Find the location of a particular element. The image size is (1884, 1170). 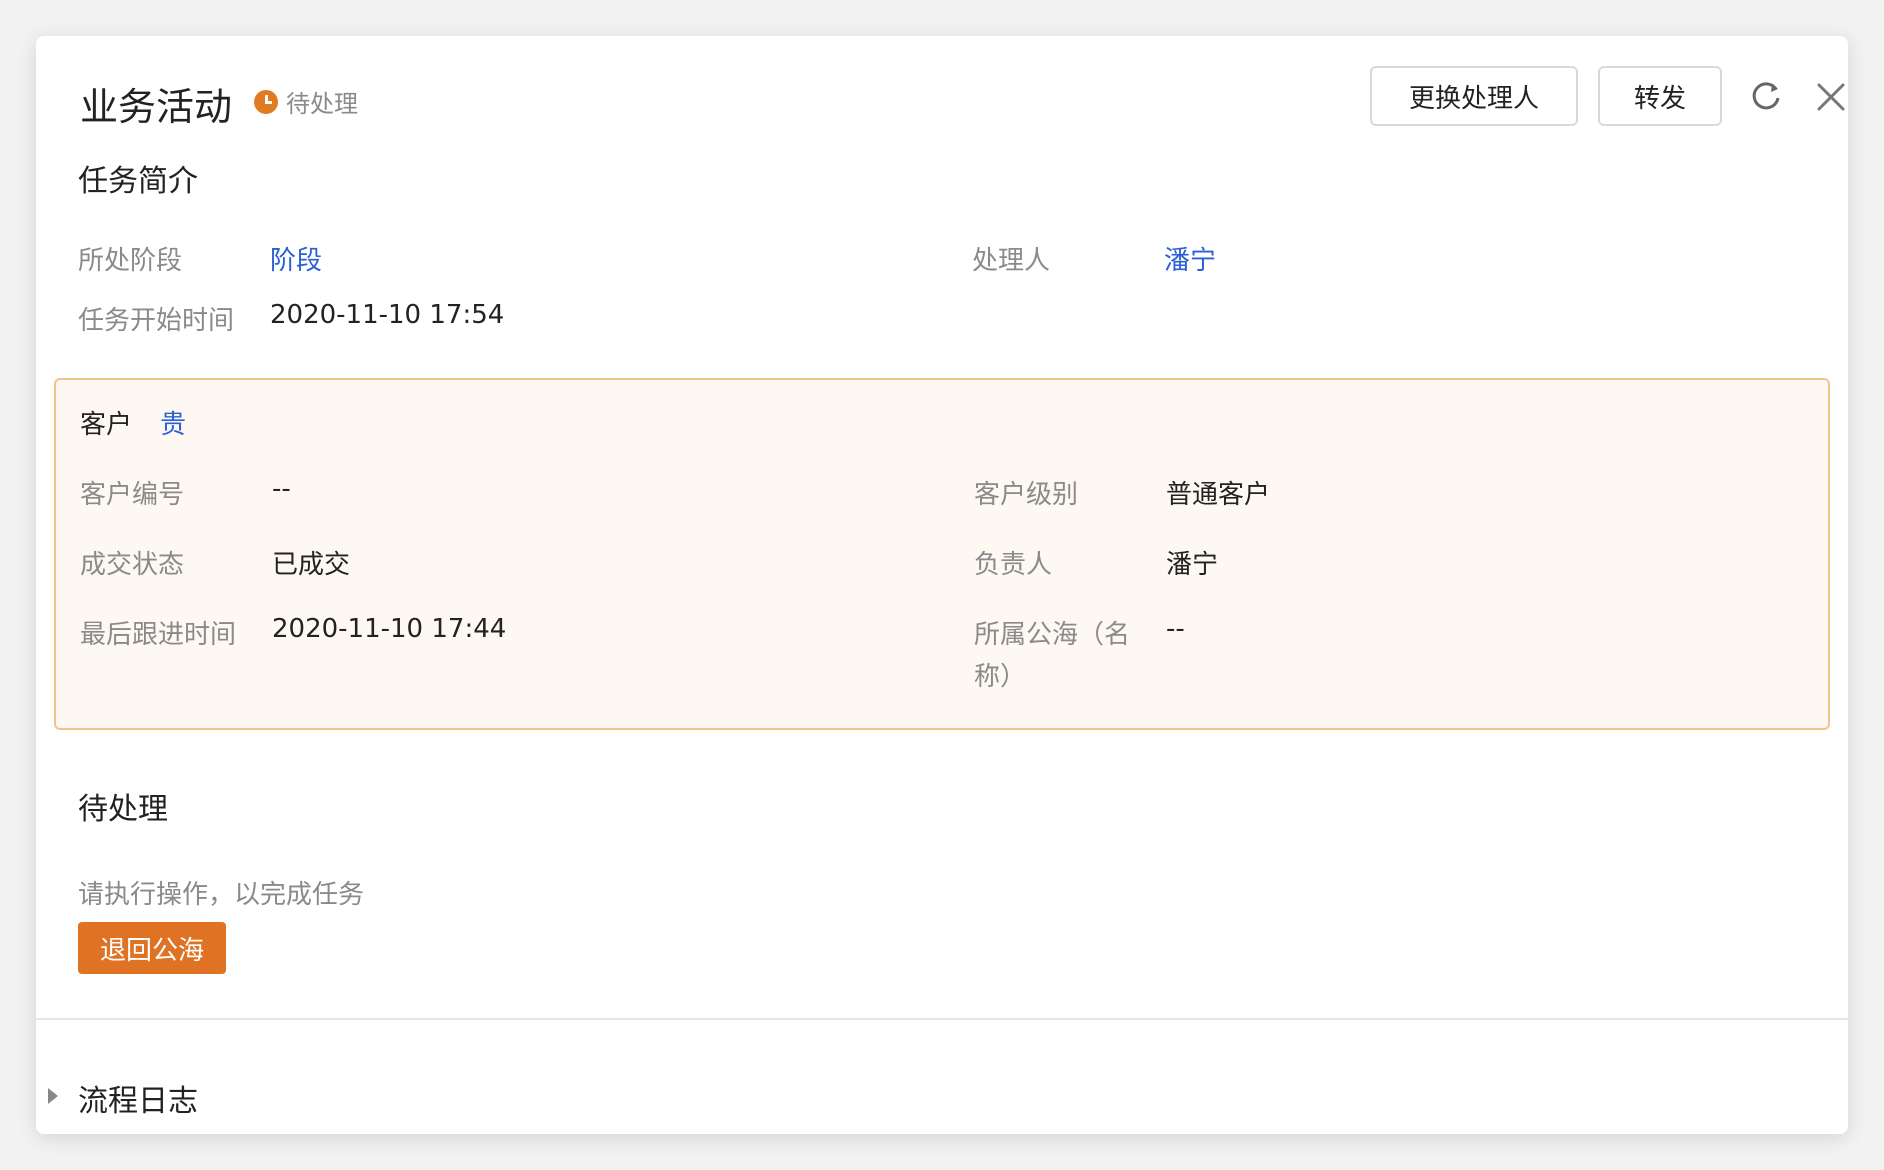

owner-value: 潘宁 is located at coordinates (1192, 565).